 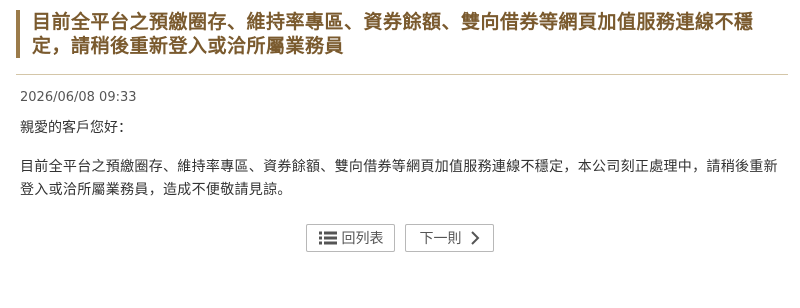 I want to click on list-icon, so click(x=328, y=238).